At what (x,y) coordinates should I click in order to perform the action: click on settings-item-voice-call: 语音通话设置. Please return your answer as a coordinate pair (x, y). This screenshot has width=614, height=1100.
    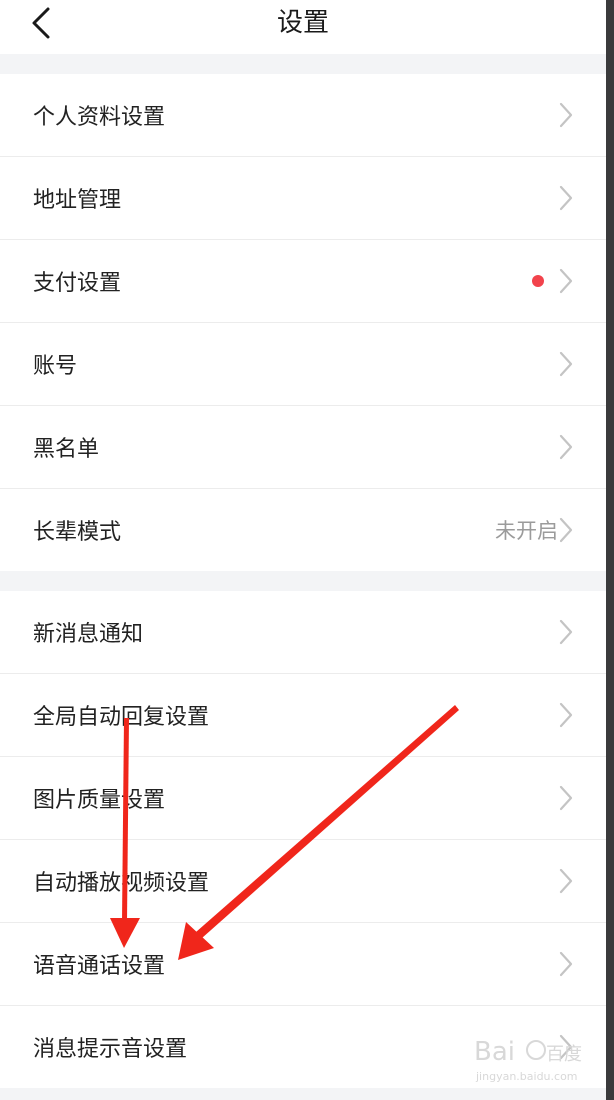
    Looking at the image, I should click on (303, 964).